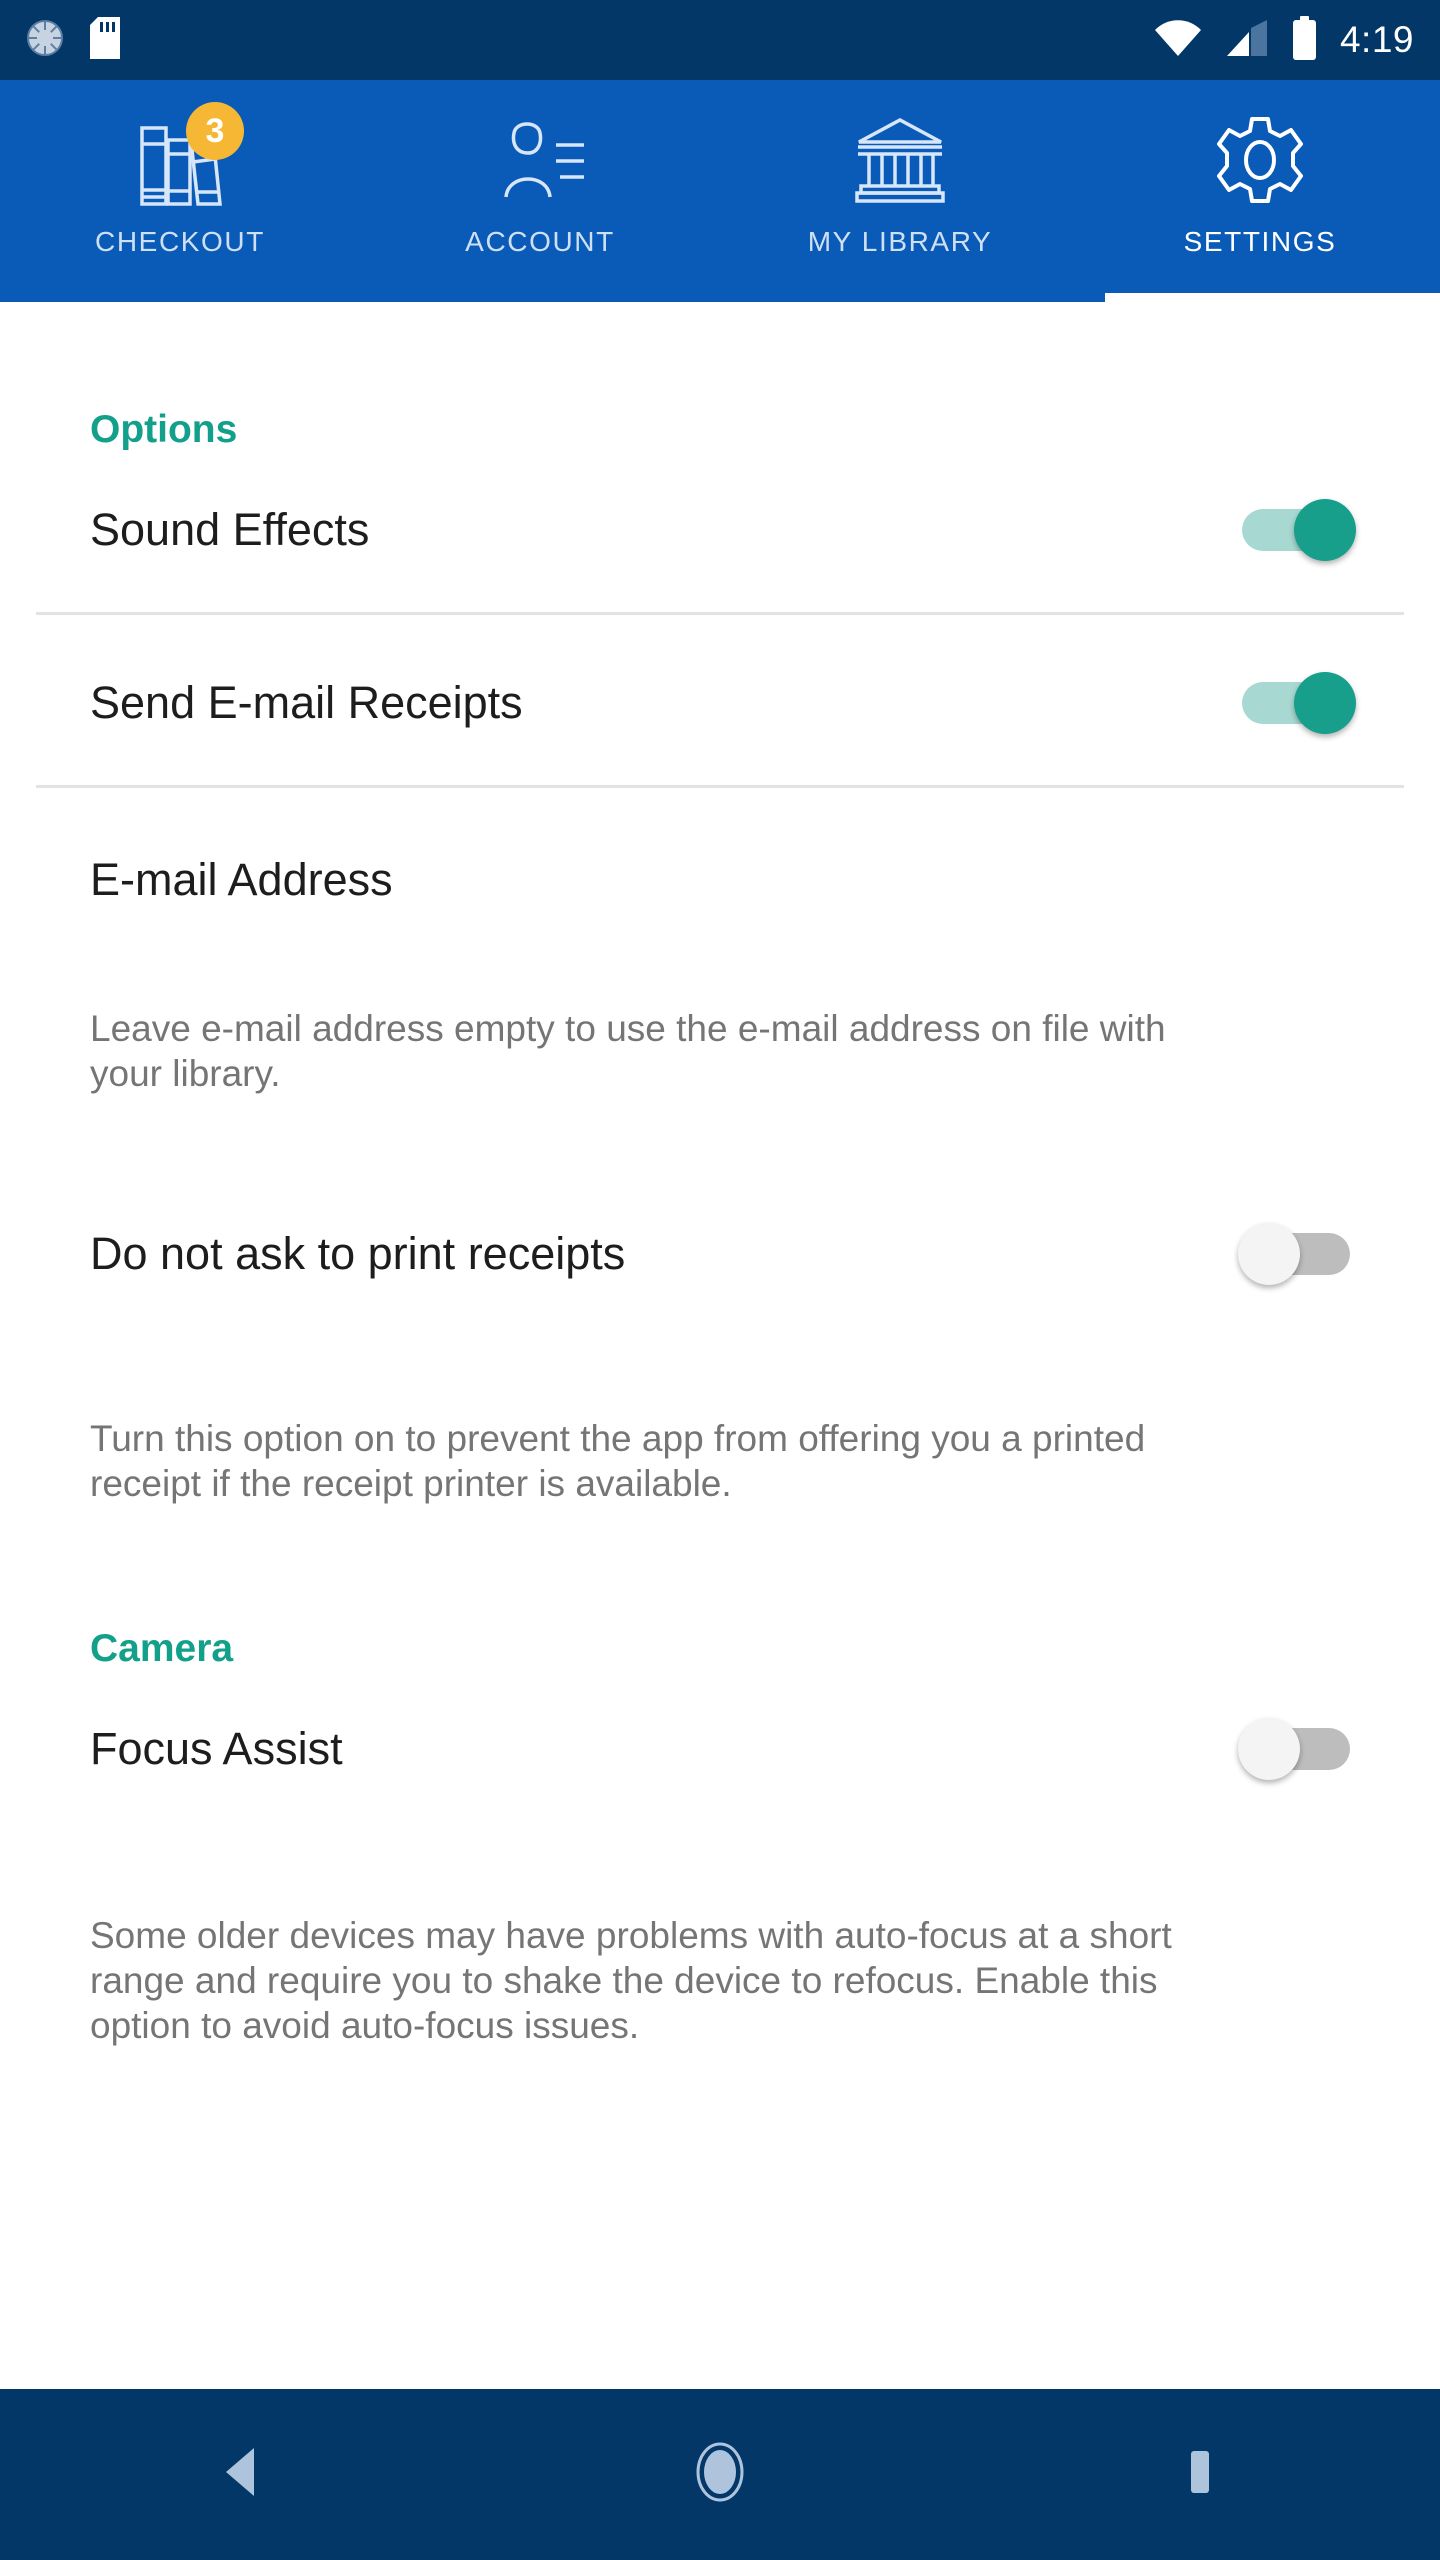  What do you see at coordinates (358, 1254) in the screenshot?
I see `do-not-ask-print-label: Do not ask to print receipts` at bounding box center [358, 1254].